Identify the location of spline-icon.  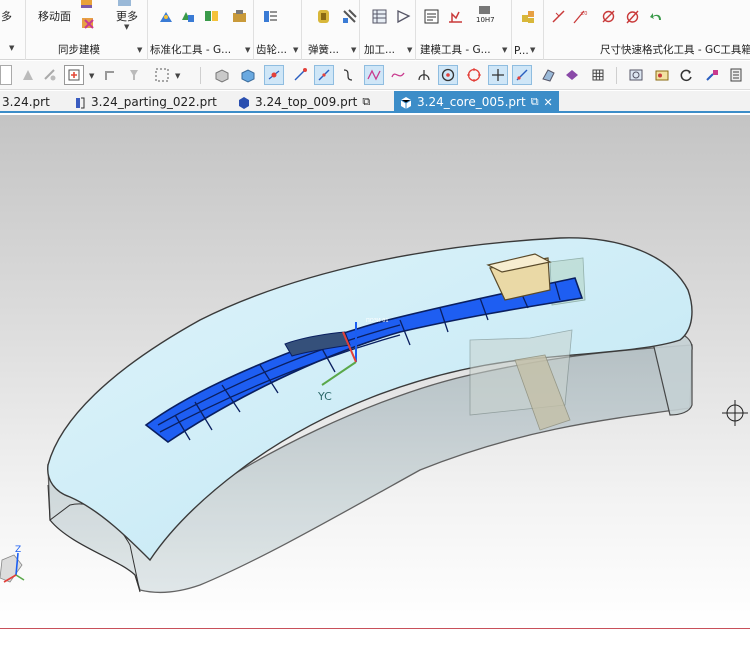
(374, 75).